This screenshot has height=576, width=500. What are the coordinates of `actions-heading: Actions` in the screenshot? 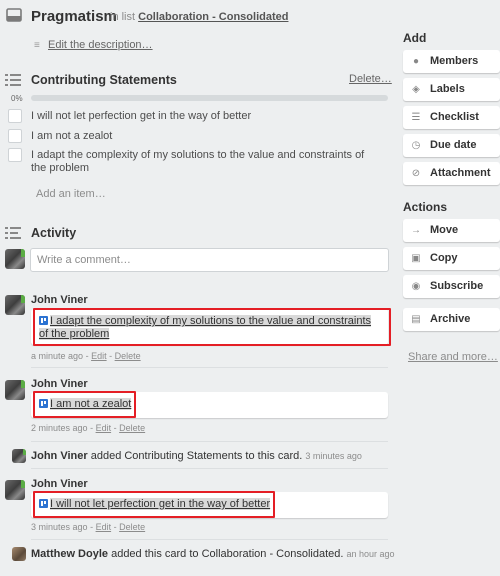 It's located at (425, 207).